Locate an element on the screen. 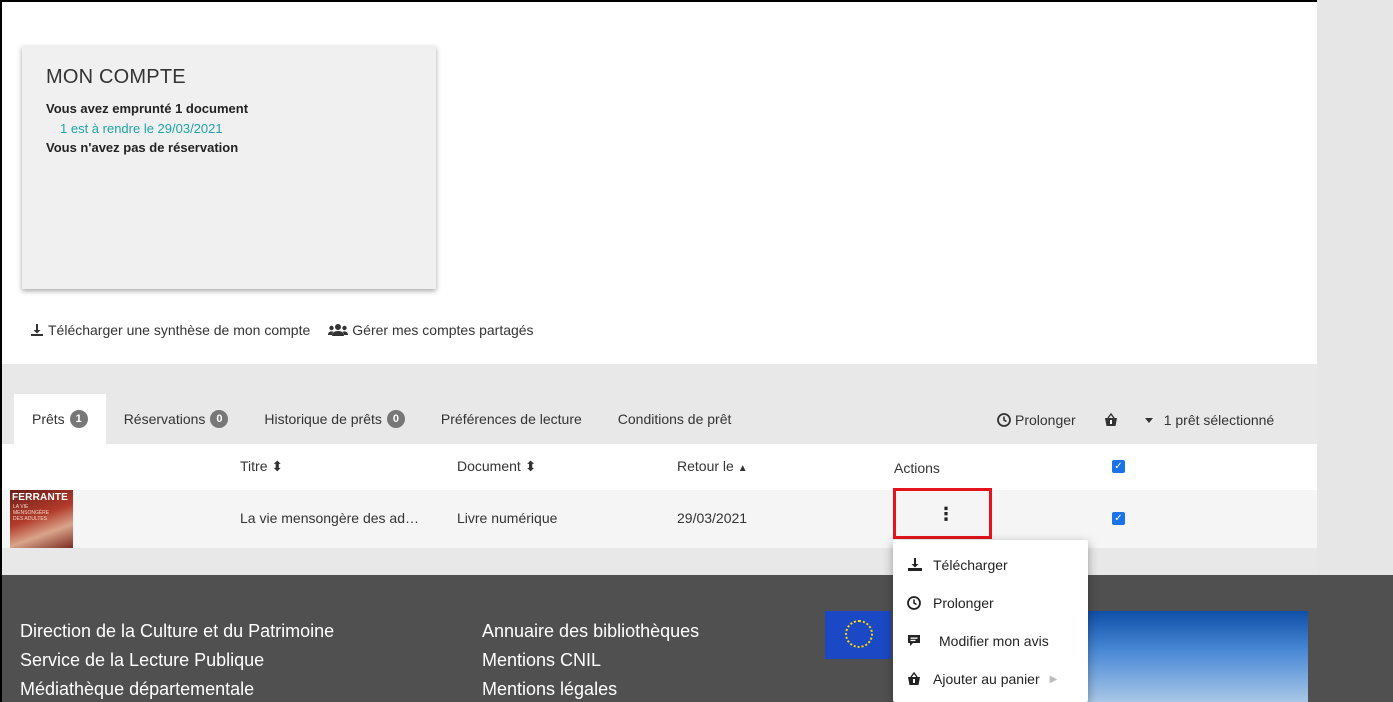 This screenshot has width=1393, height=702. row-checkbox: ✓ is located at coordinates (1118, 518).